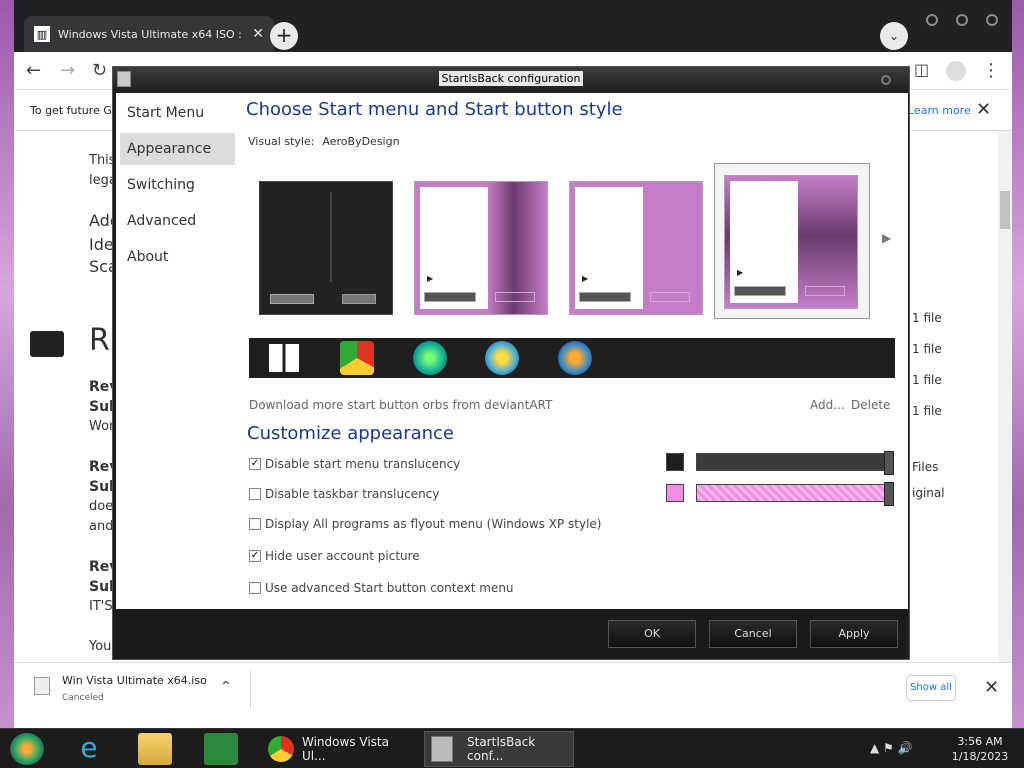 The image size is (1024, 768). I want to click on infobar-message: To get future Goo, so click(78, 110).